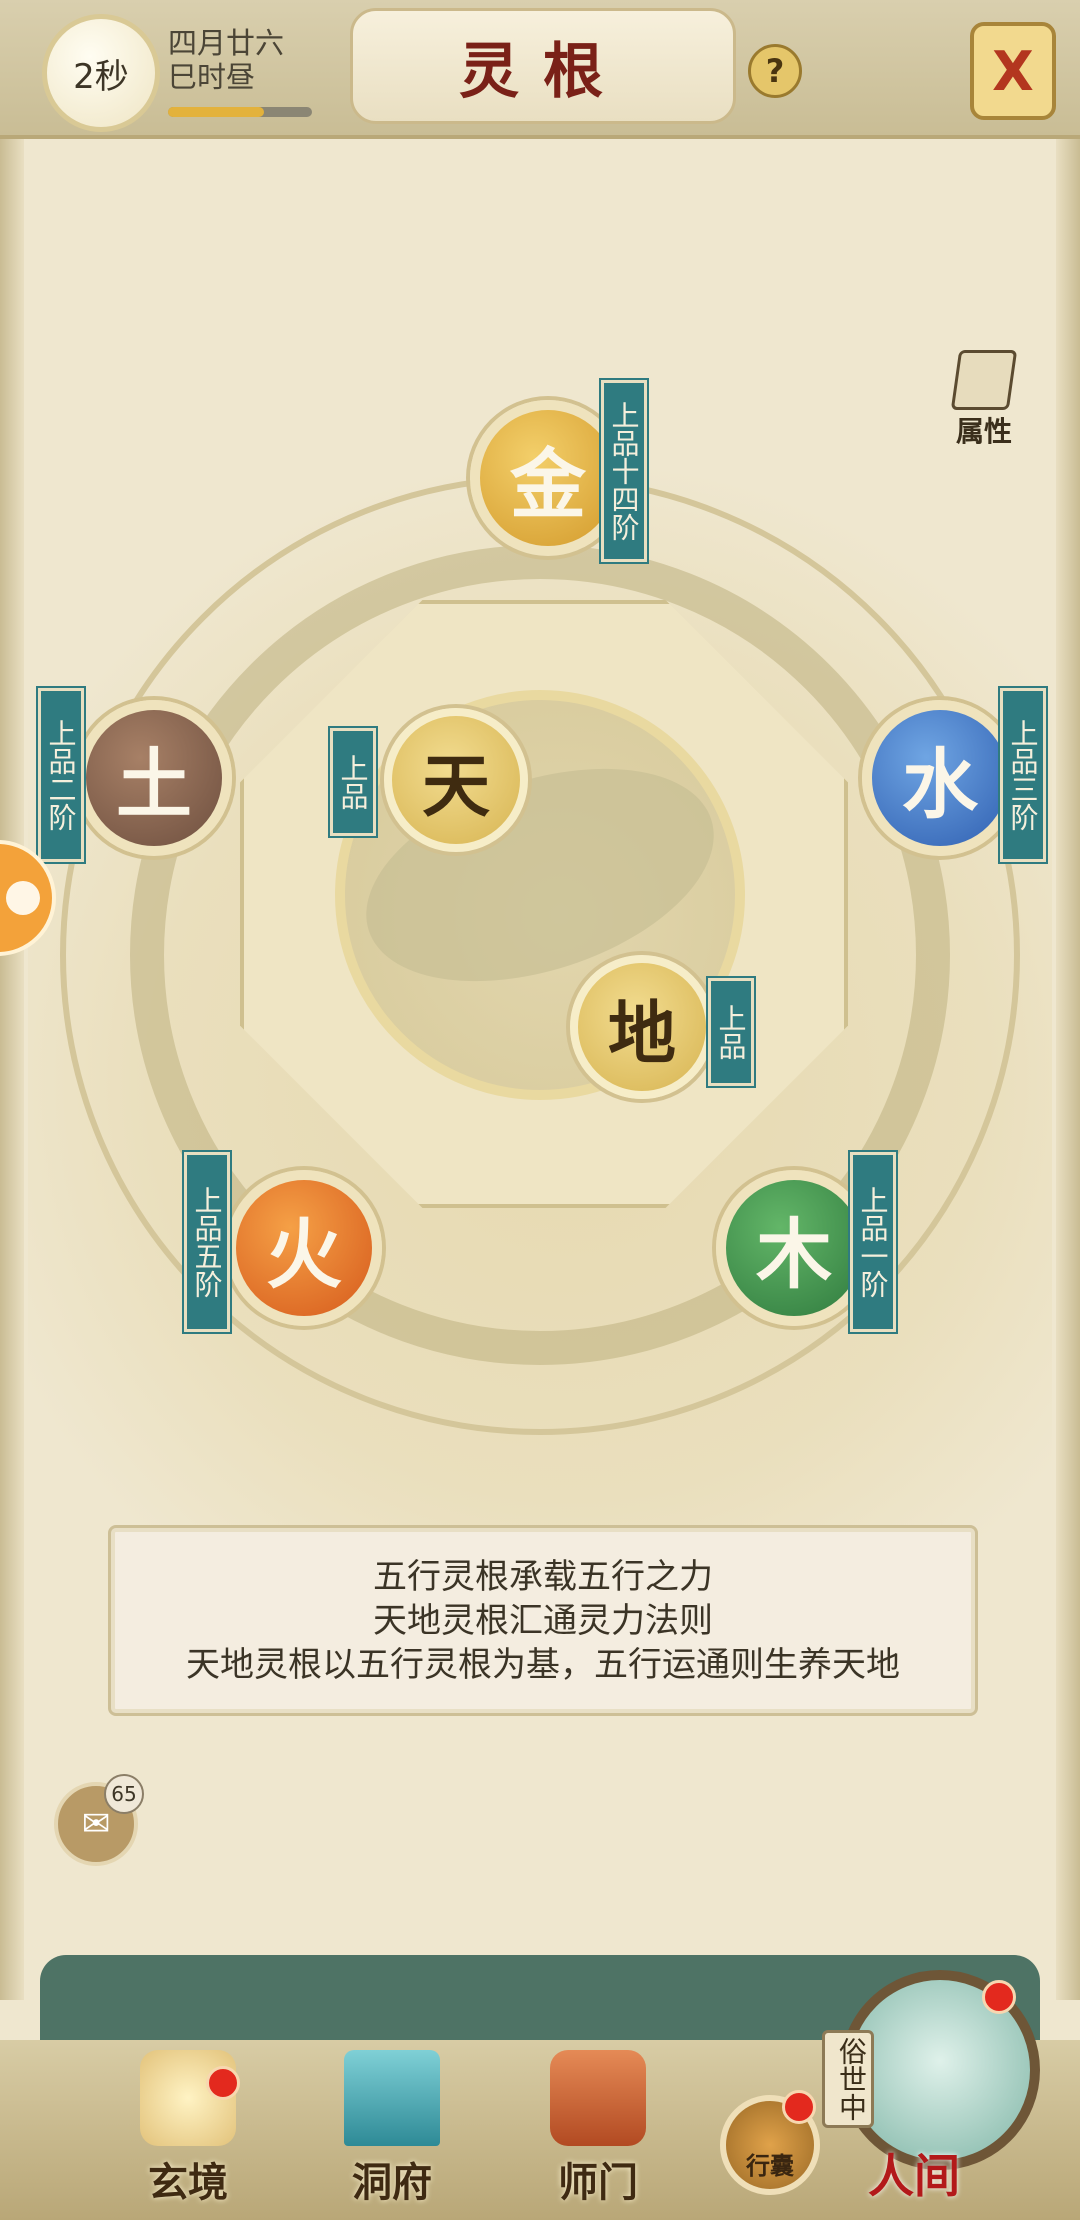 The height and width of the screenshot is (2220, 1080). I want to click on earth-root-orb: 土, so click(154, 778).